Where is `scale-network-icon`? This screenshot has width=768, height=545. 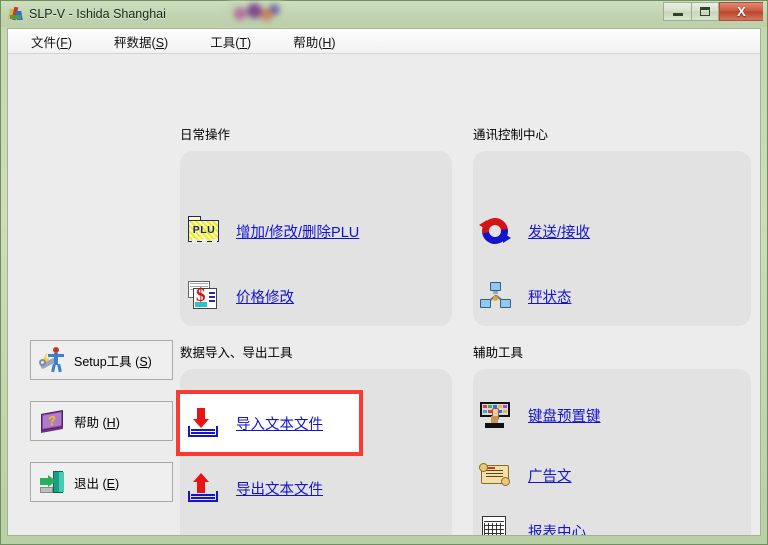 scale-network-icon is located at coordinates (496, 296).